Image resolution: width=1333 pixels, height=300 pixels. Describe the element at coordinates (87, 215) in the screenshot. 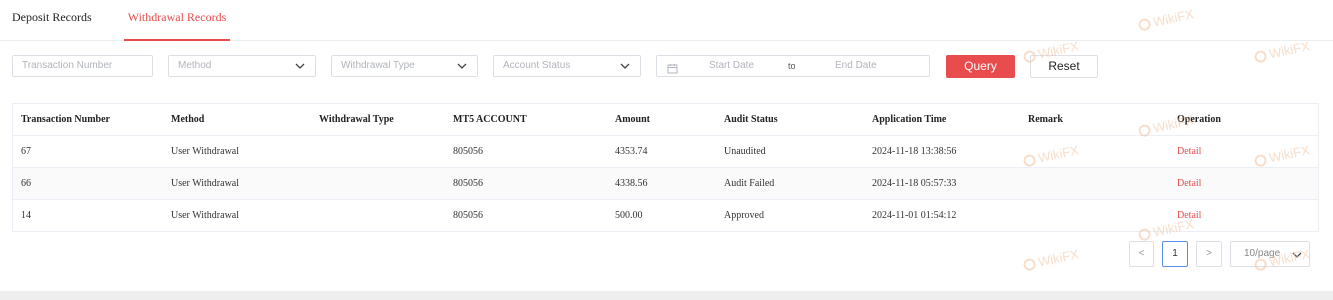

I see `transaction-number-cell: 14` at that location.